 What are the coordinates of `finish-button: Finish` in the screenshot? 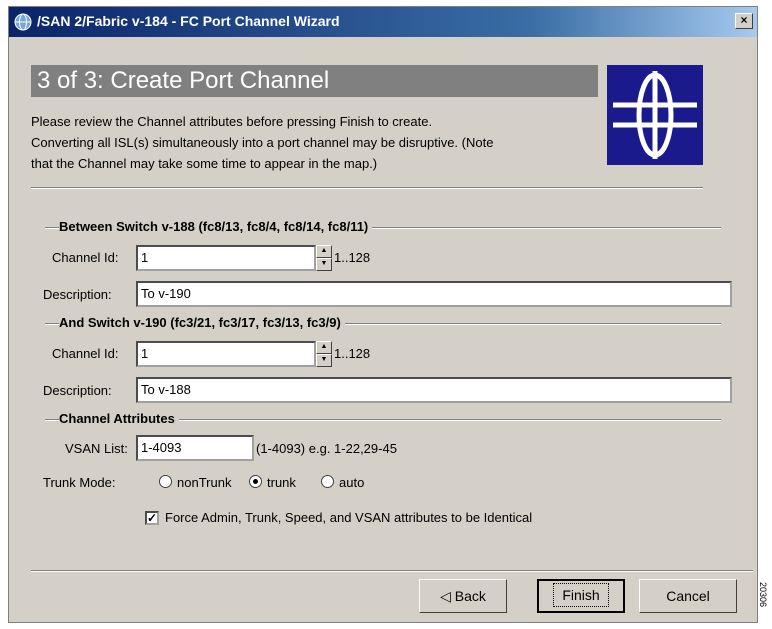 It's located at (581, 596).